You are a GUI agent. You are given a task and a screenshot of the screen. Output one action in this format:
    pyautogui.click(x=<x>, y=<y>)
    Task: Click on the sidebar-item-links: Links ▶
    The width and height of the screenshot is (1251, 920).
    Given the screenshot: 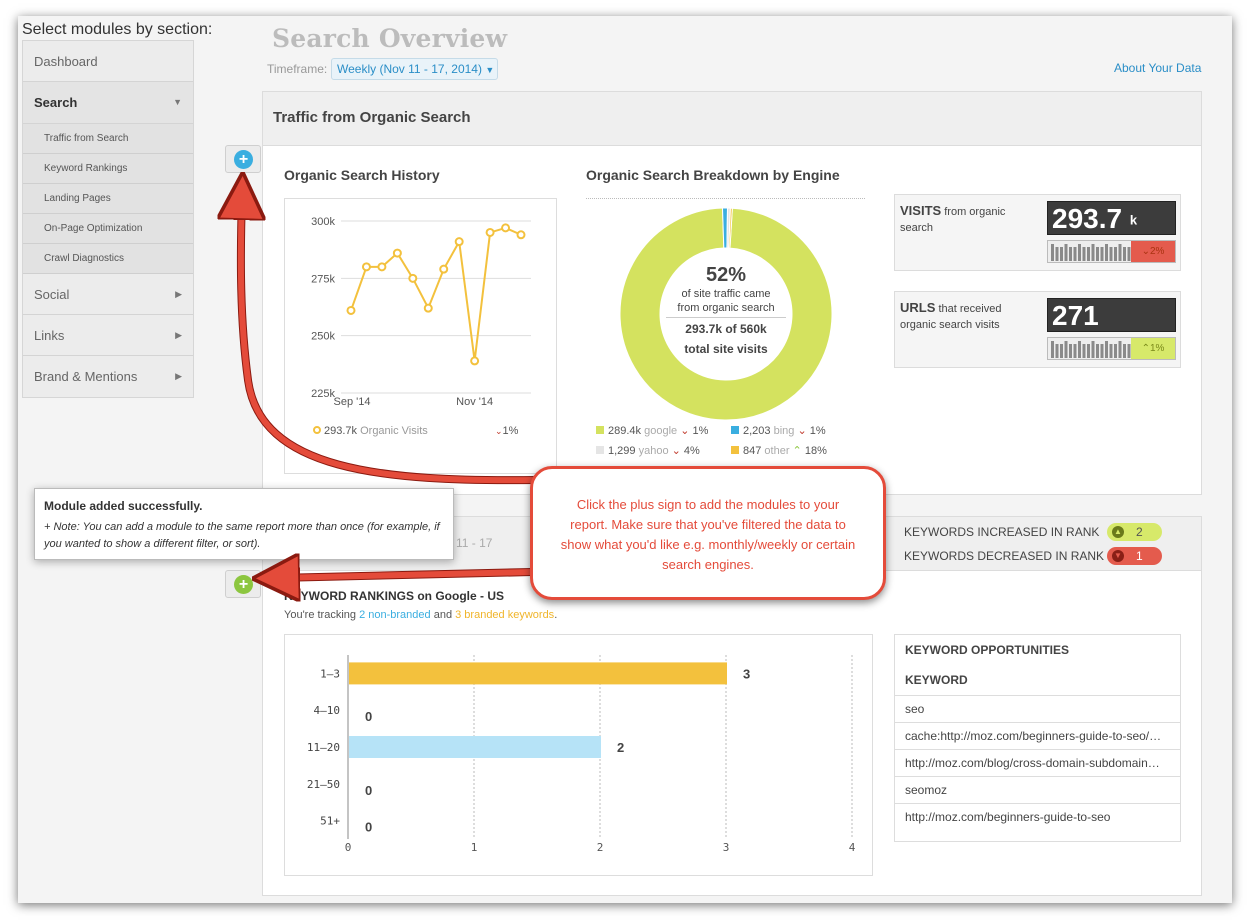 What is the action you would take?
    pyautogui.click(x=108, y=335)
    